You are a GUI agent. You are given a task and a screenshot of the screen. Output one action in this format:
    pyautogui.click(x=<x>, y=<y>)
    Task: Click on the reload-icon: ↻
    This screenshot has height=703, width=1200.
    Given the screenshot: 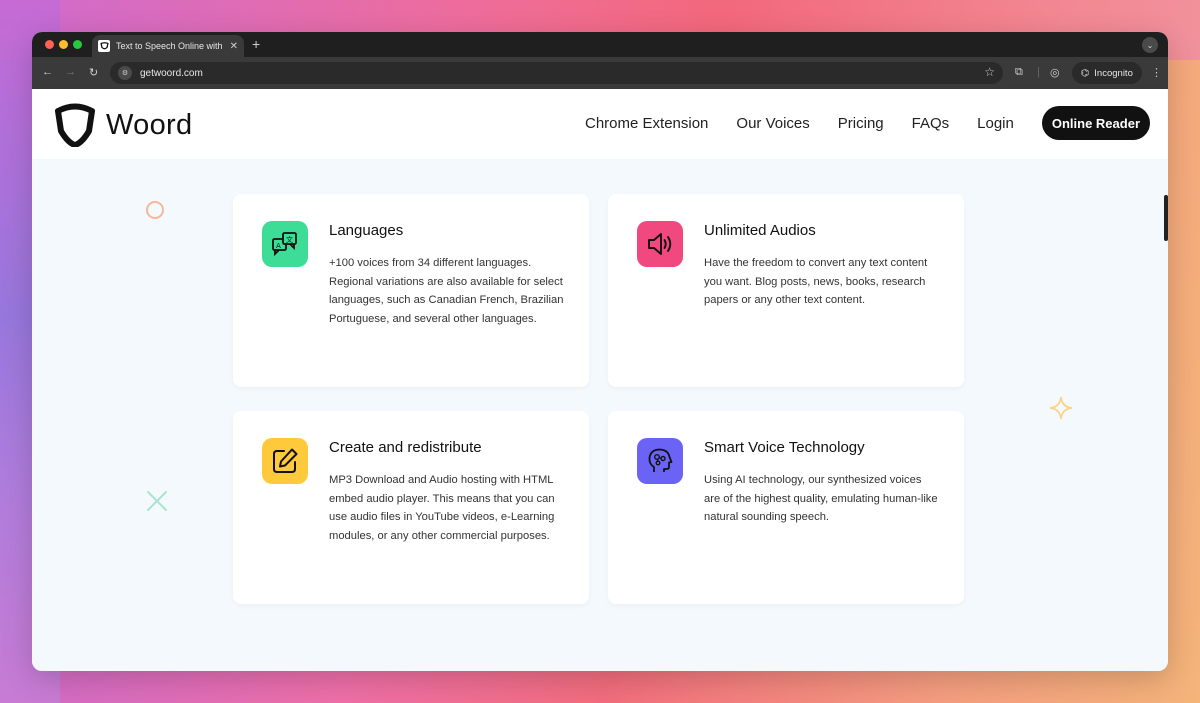 What is the action you would take?
    pyautogui.click(x=93, y=72)
    